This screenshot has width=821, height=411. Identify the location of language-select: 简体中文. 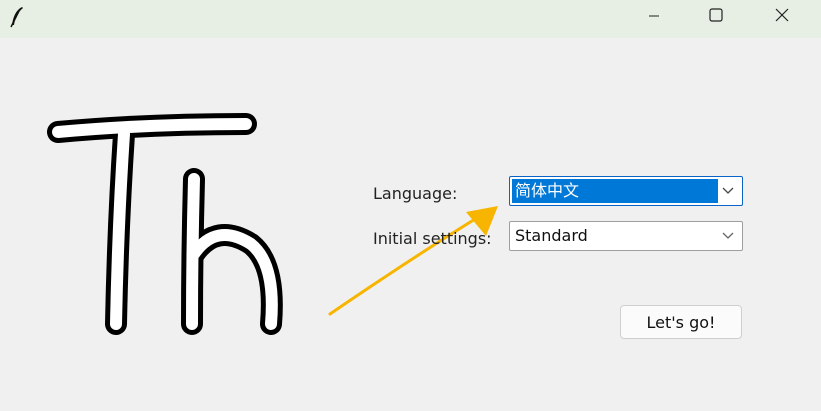
(626, 191).